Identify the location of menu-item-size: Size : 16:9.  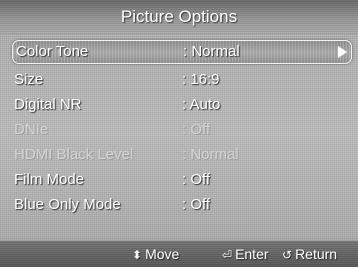
(183, 79).